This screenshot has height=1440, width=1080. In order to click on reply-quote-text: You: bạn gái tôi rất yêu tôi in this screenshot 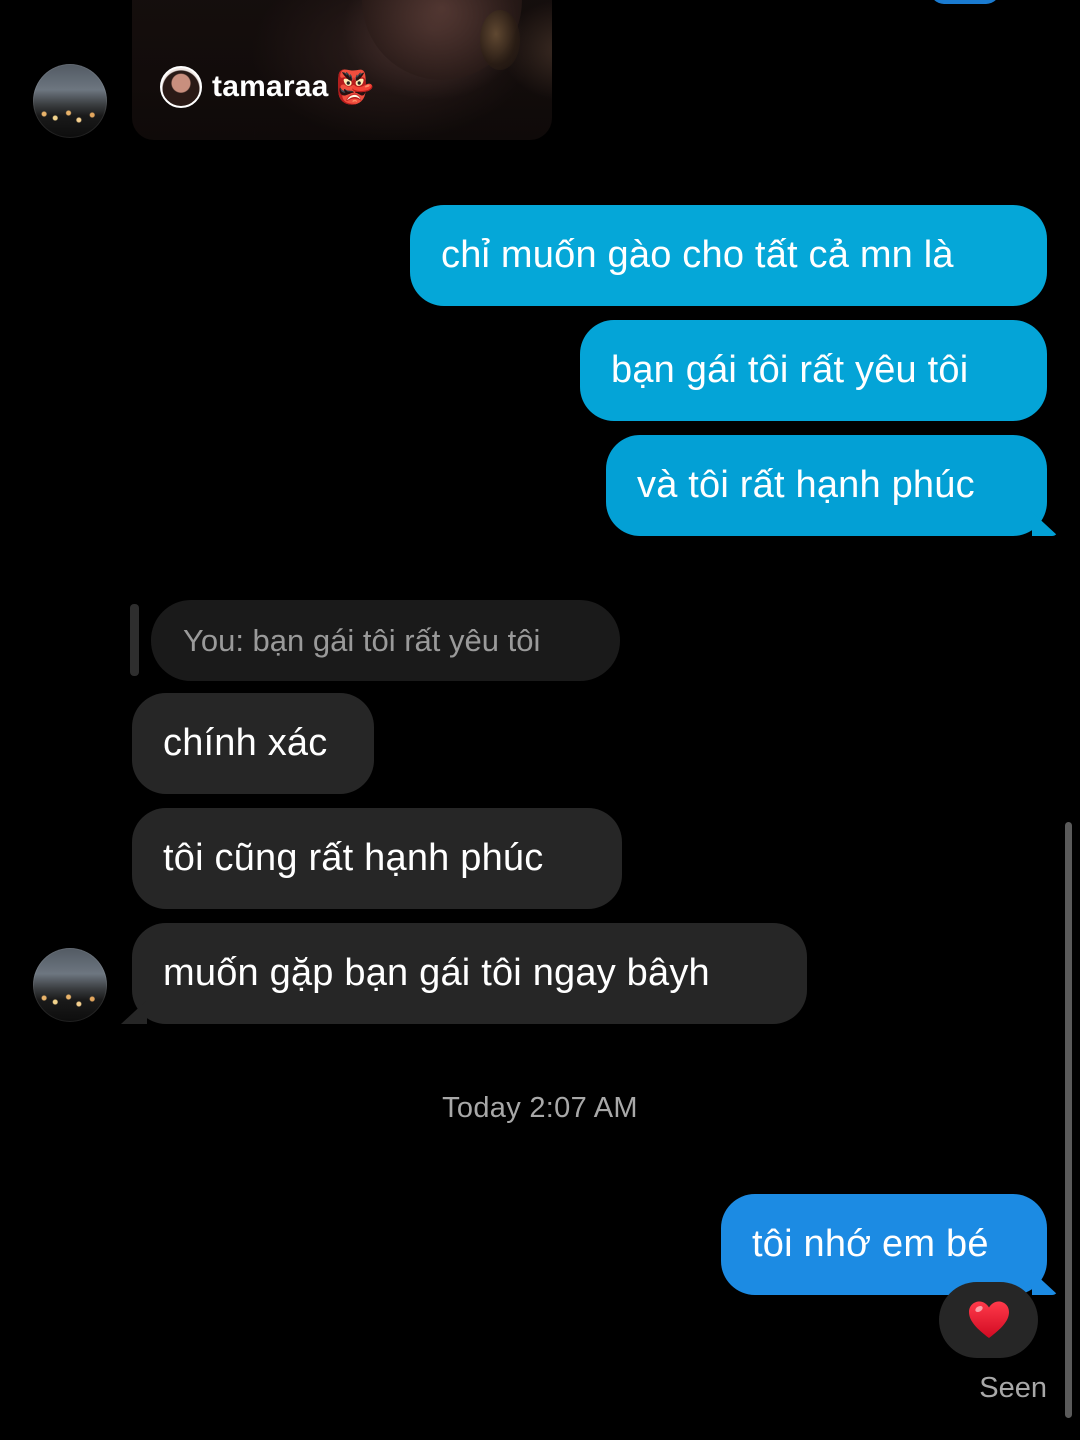, I will do `click(362, 640)`.